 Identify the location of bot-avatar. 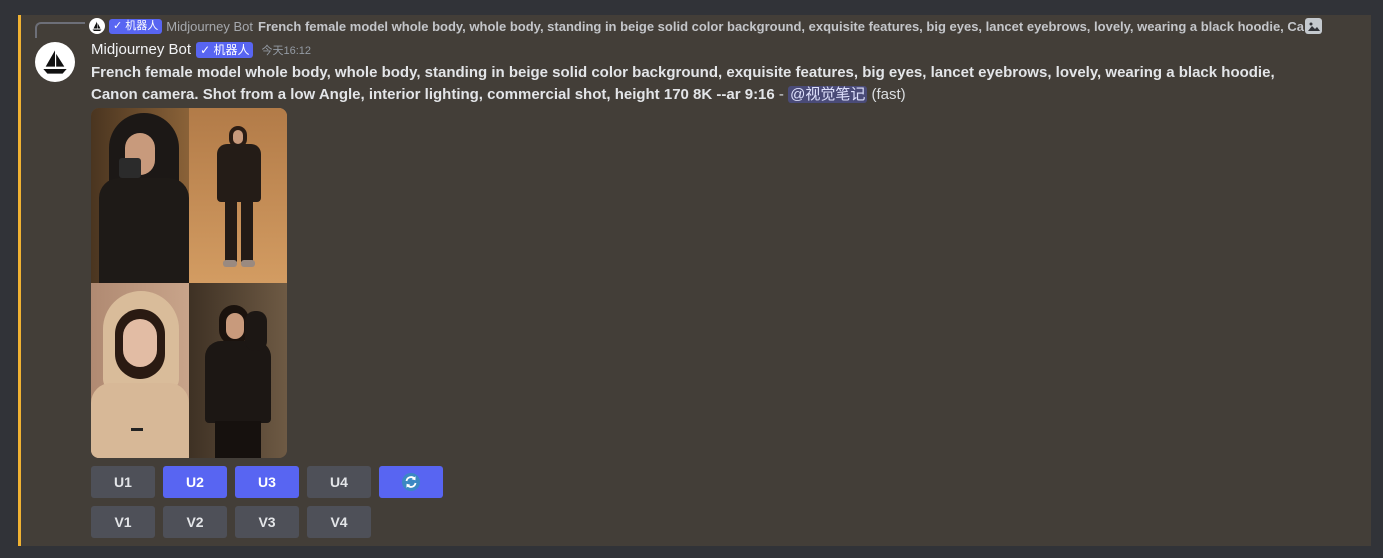
(55, 62).